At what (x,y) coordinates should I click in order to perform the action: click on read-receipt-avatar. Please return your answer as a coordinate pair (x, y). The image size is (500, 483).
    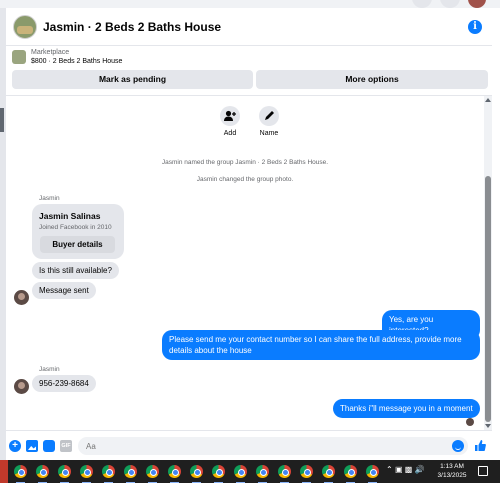
    Looking at the image, I should click on (470, 422).